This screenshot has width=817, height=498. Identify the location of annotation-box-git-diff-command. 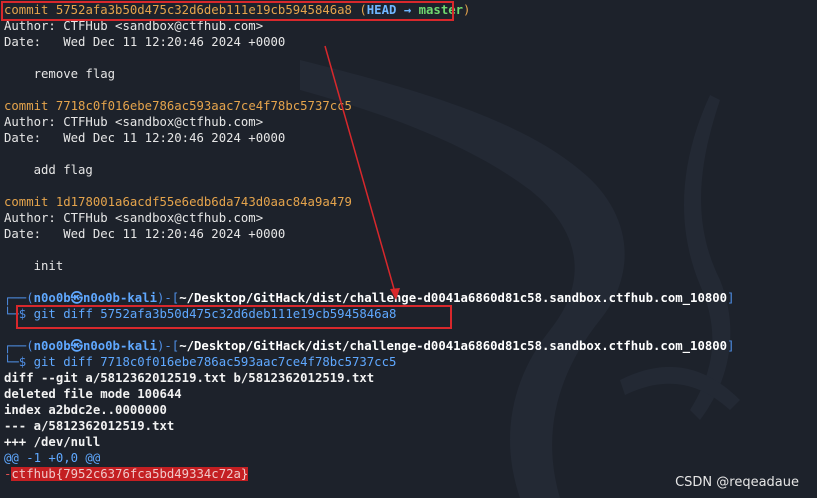
(234, 317).